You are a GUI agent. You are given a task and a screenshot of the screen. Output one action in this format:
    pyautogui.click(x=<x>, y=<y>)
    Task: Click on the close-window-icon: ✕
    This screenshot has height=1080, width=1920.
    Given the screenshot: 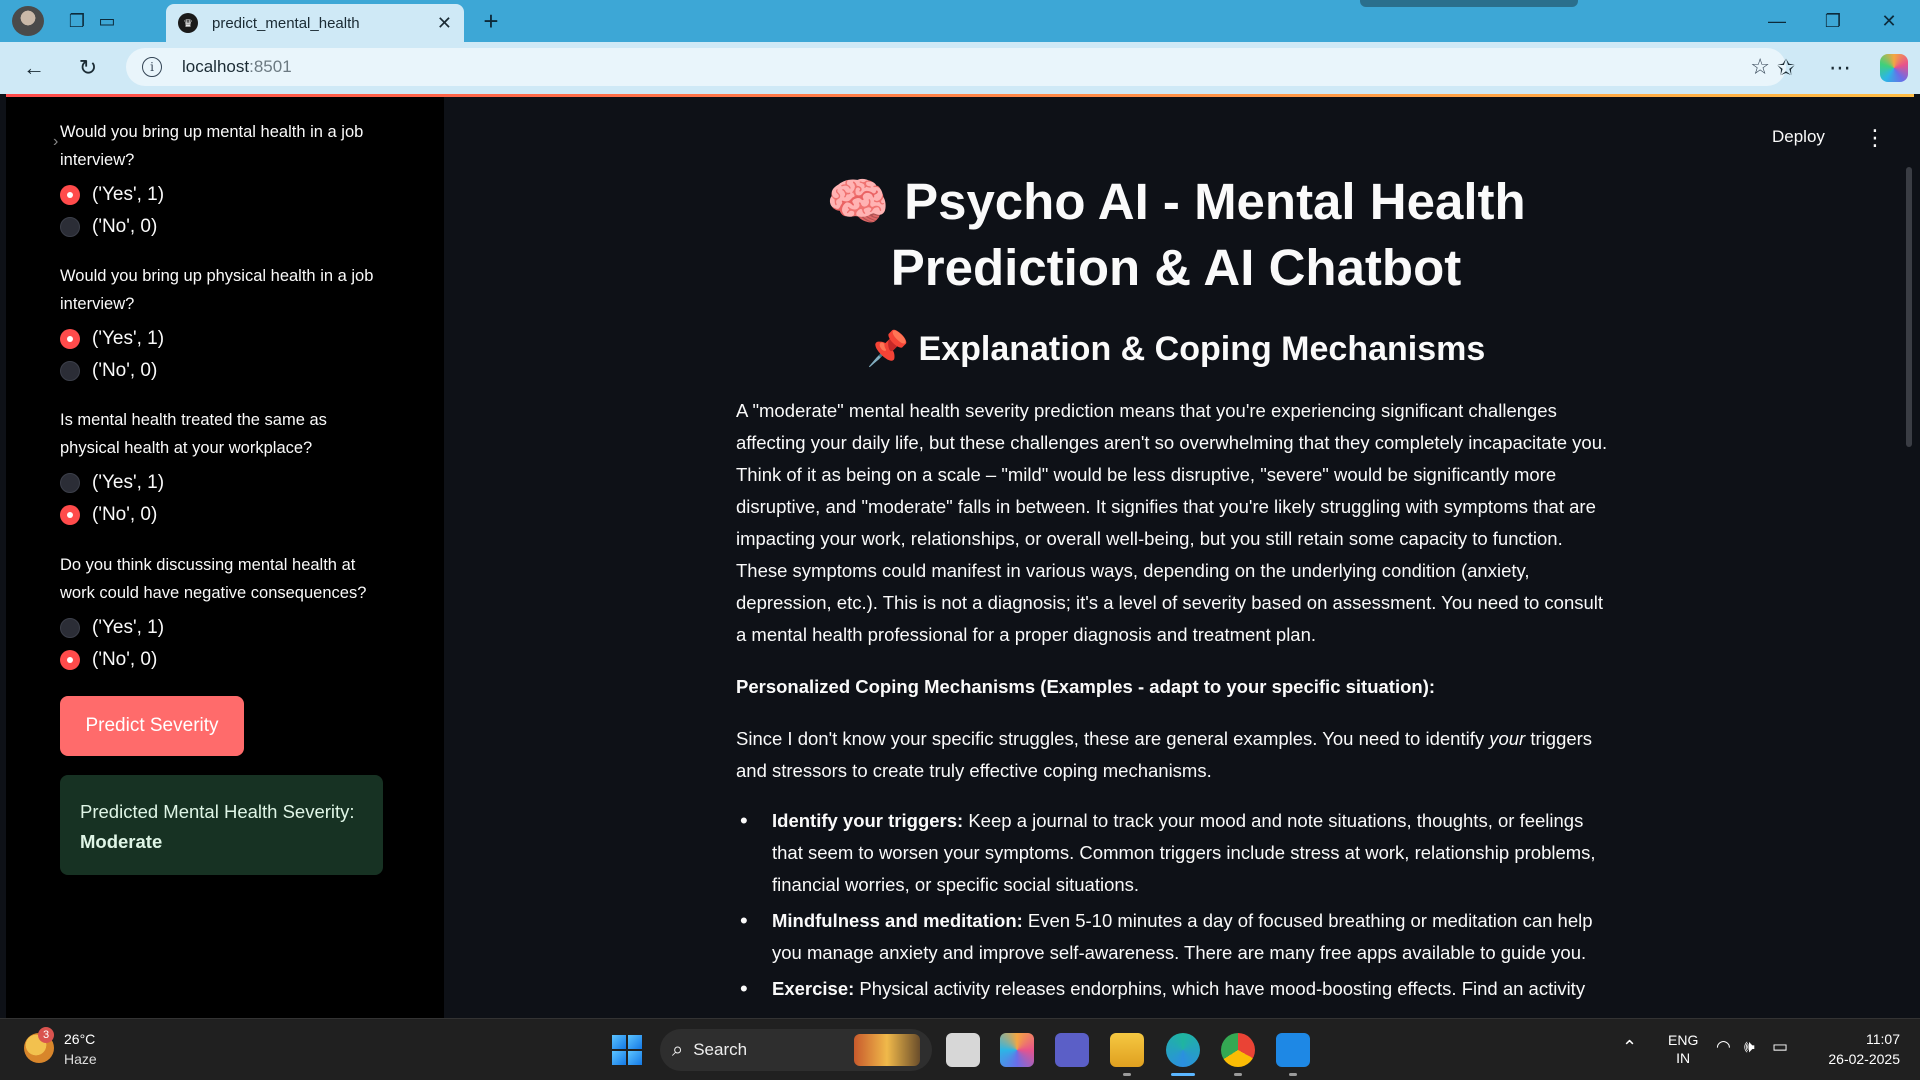 What is the action you would take?
    pyautogui.click(x=1889, y=21)
    